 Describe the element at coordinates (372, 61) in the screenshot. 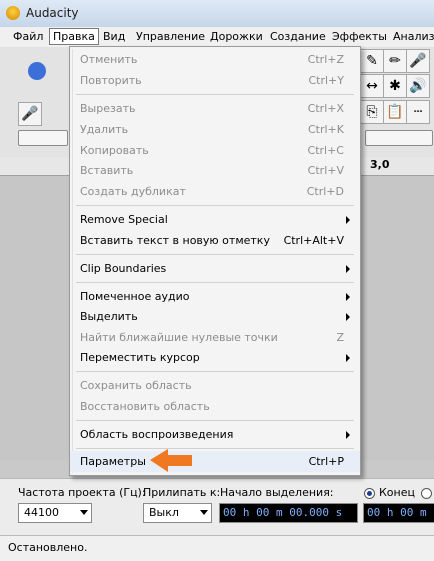

I see `draw-tool-icon: ✎` at that location.